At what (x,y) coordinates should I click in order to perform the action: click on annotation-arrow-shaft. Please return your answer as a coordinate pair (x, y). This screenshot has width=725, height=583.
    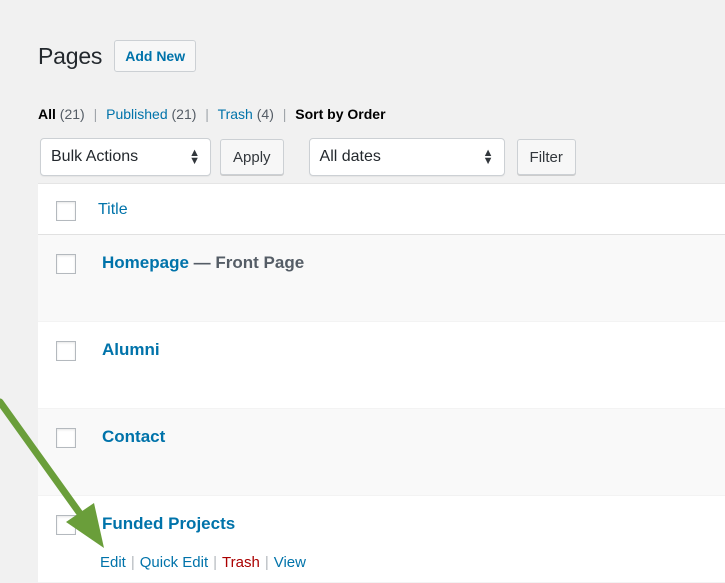
    Looking at the image, I should click on (45, 462).